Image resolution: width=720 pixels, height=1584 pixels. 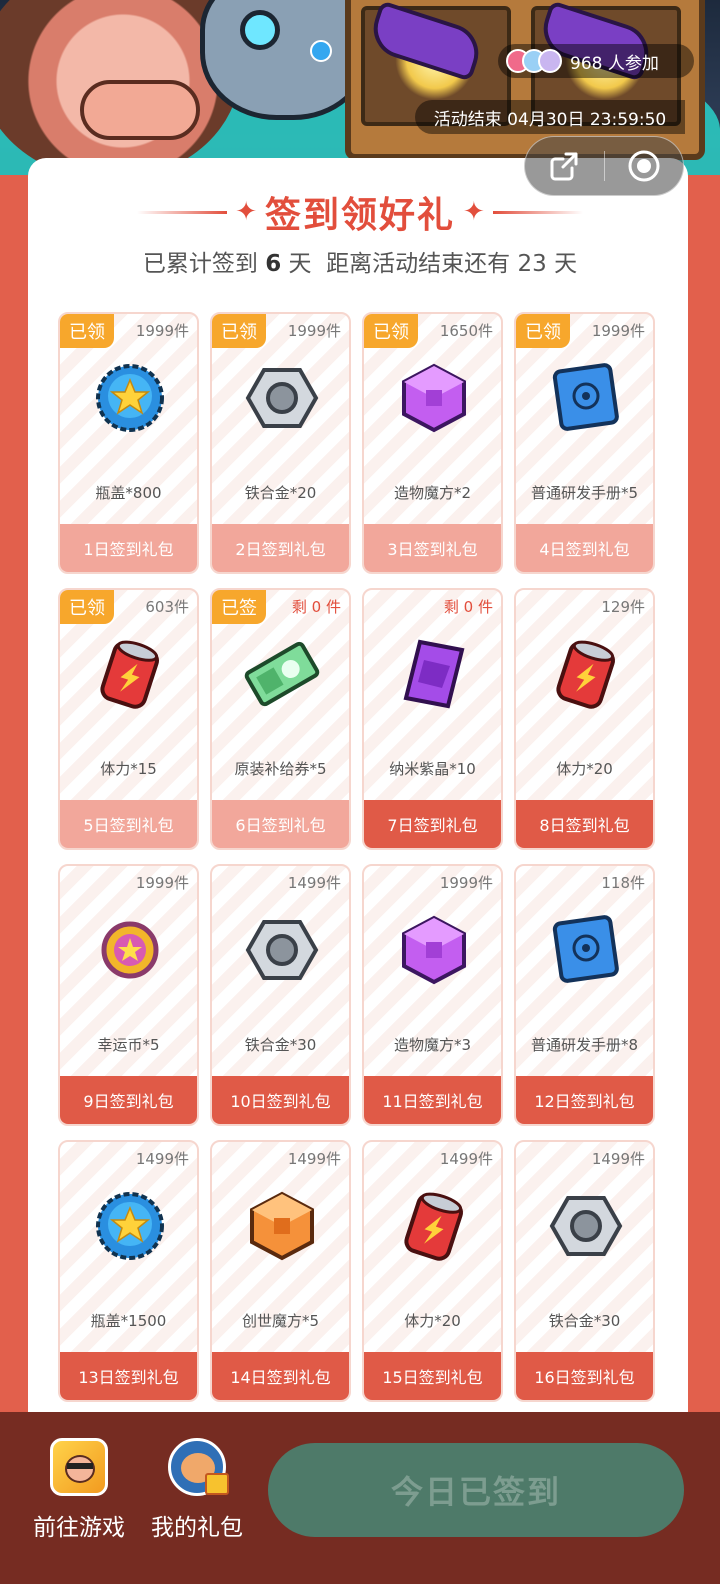 I want to click on gift-name: 体力*15, so click(x=128, y=769).